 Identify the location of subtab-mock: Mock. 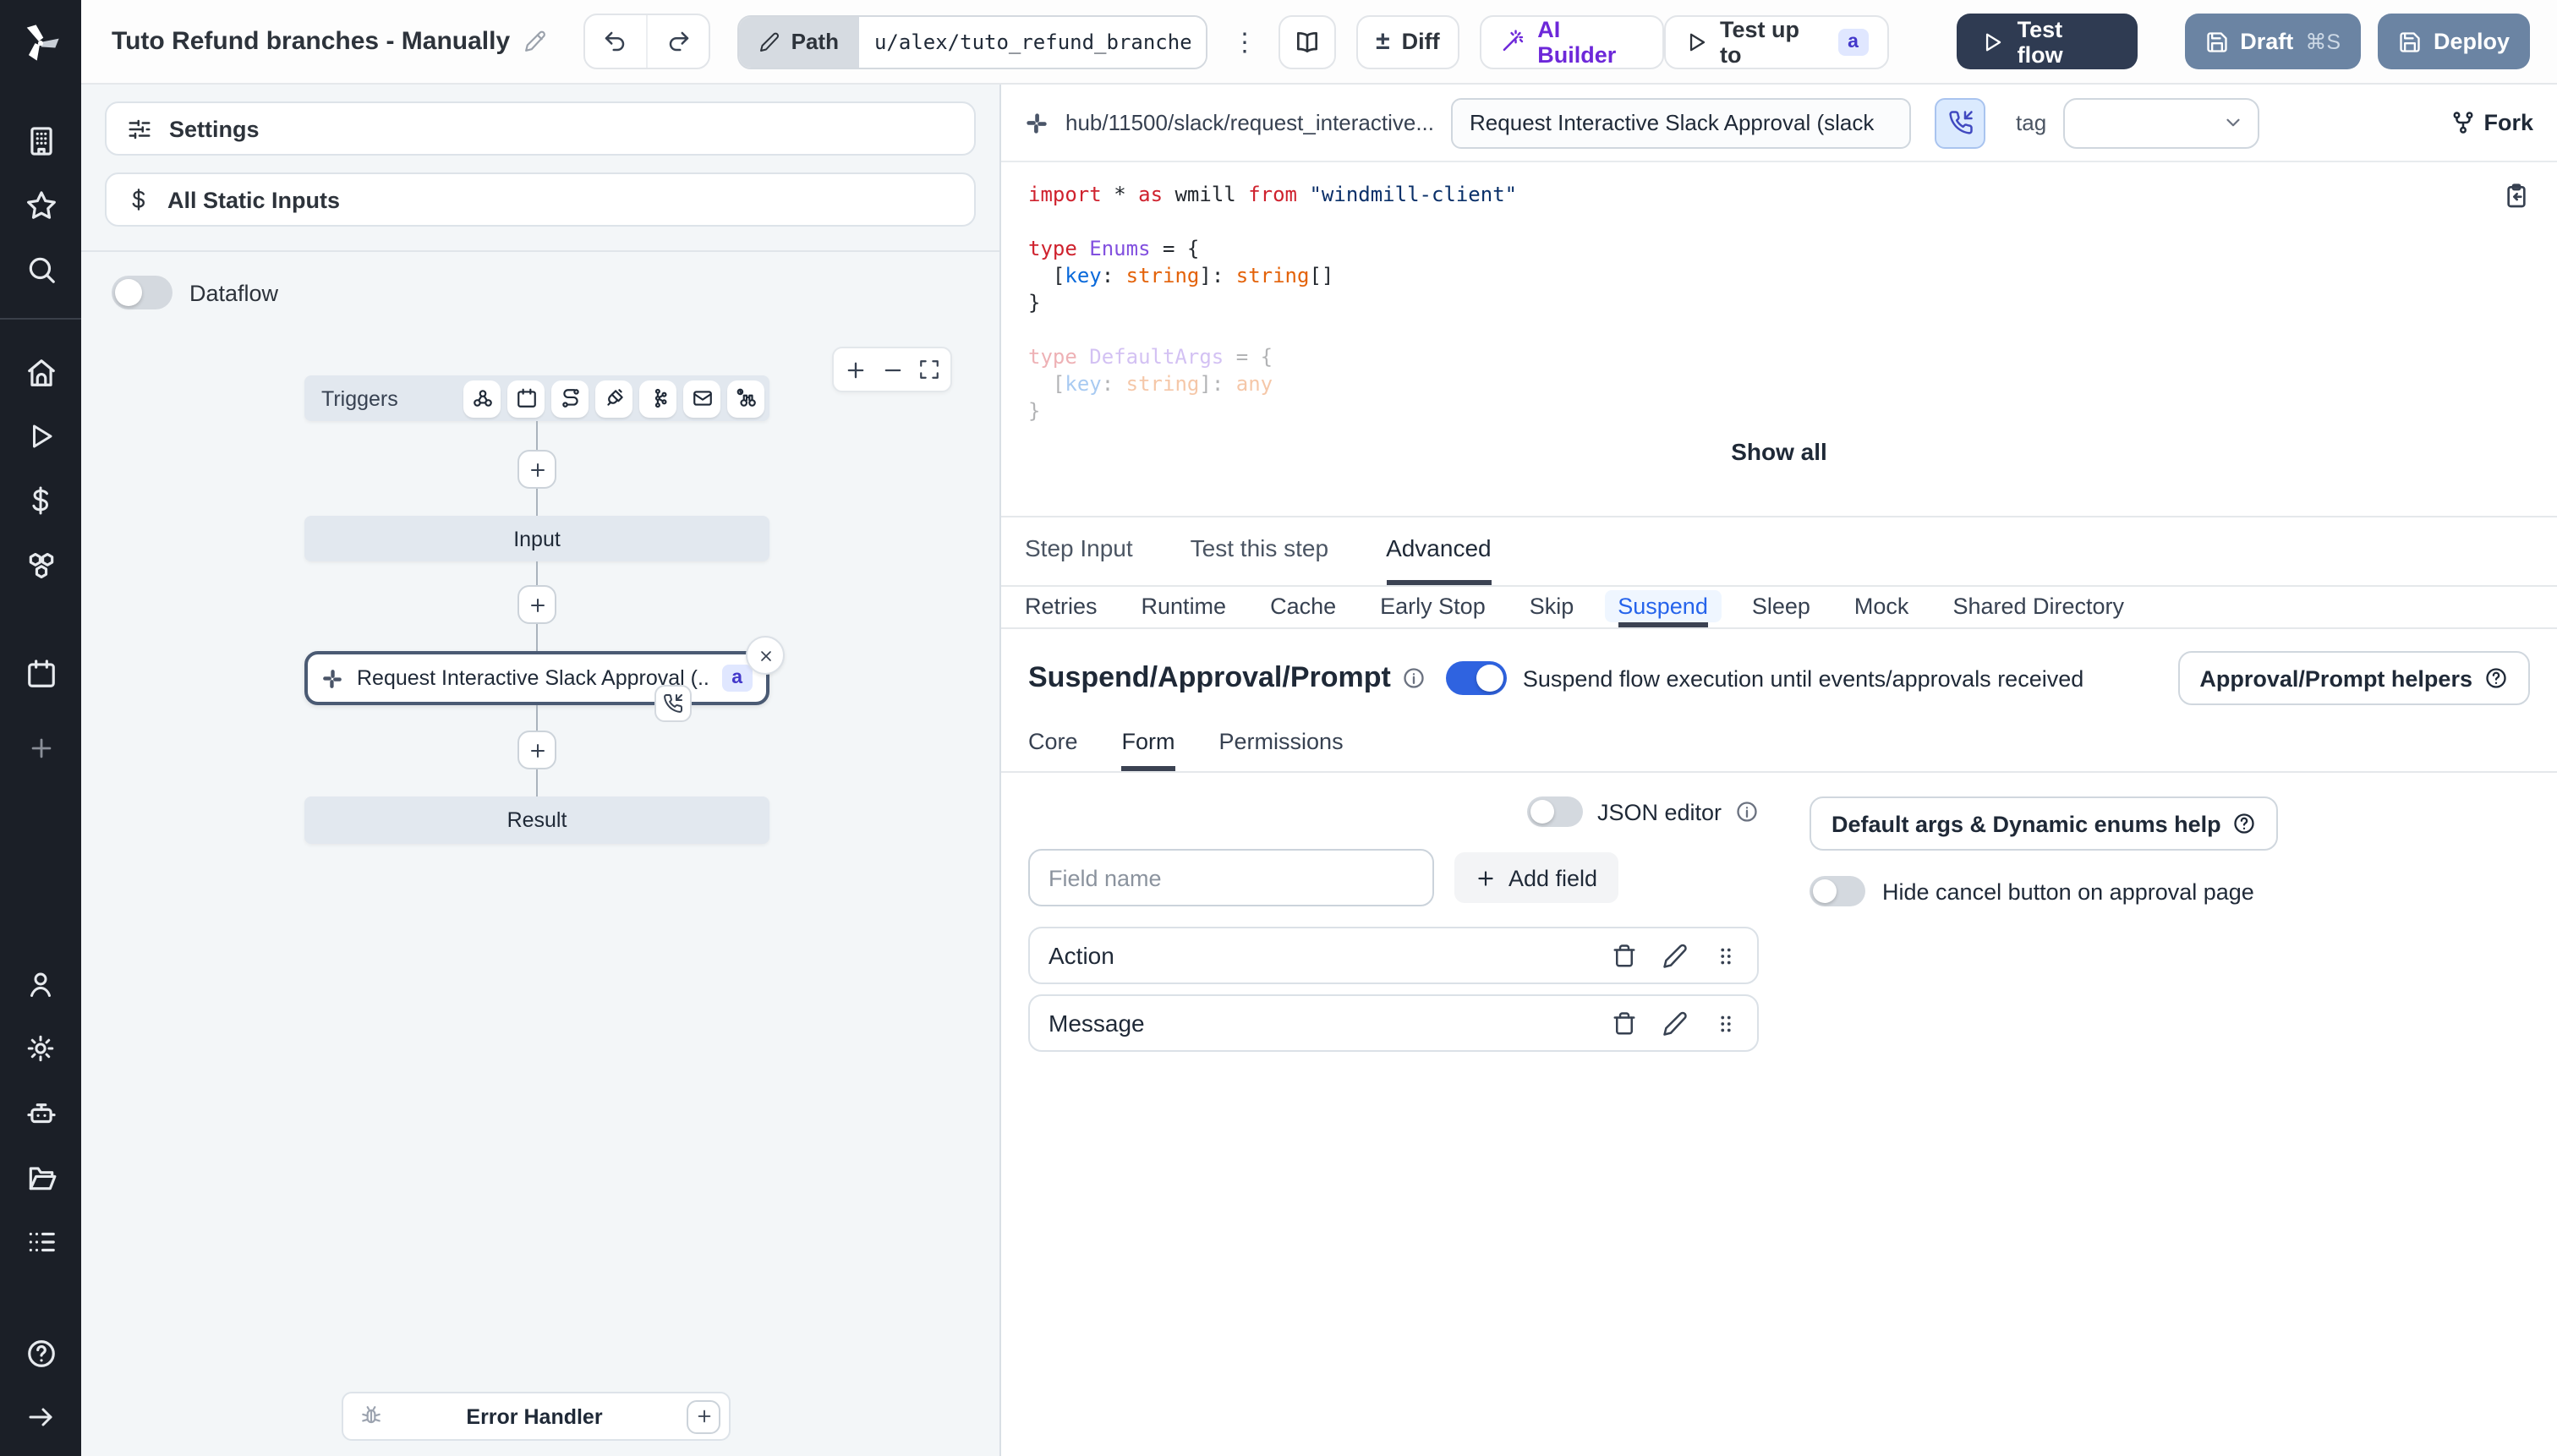
(1881, 607).